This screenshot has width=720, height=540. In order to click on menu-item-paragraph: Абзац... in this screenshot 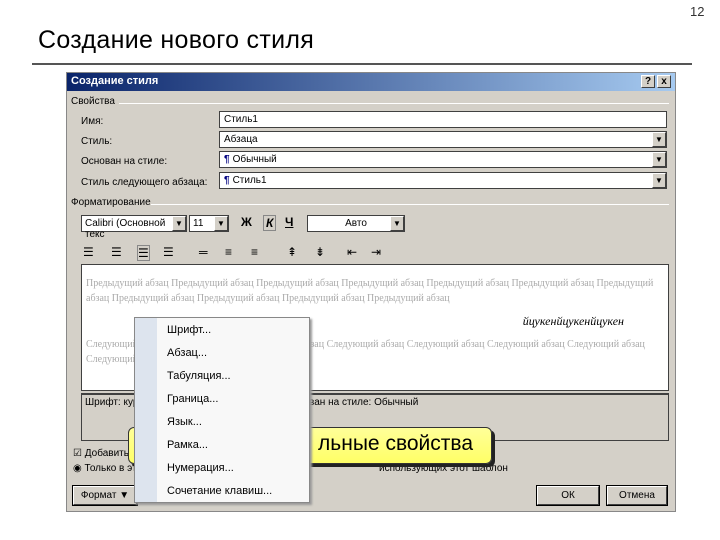, I will do `click(187, 353)`.